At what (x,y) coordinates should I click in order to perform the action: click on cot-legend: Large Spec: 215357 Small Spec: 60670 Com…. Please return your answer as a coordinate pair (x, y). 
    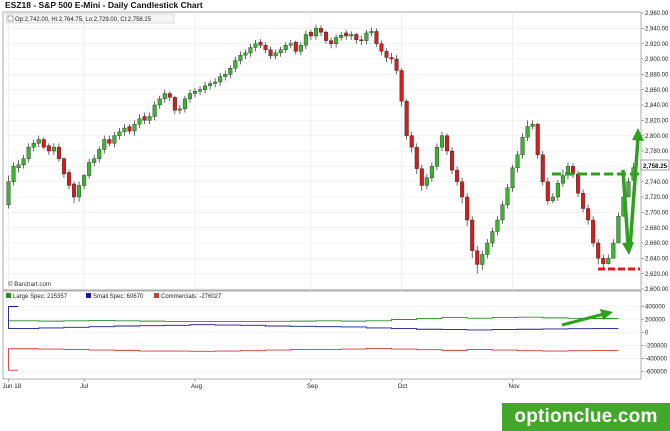
    Looking at the image, I should click on (114, 296).